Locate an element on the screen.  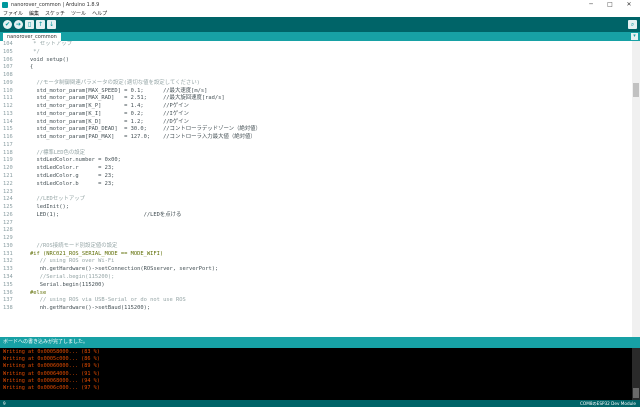
code-line: 105 */ is located at coordinates (316, 53).